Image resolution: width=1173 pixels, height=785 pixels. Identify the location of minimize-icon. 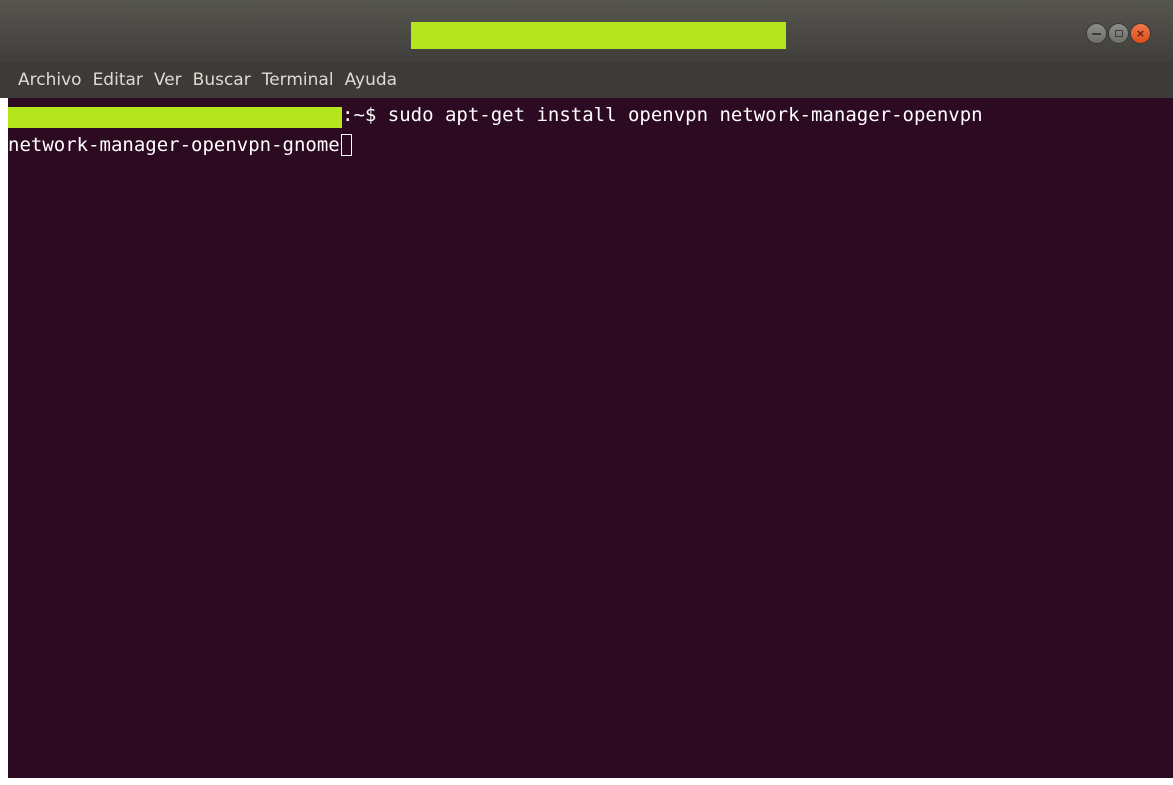
(1096, 33).